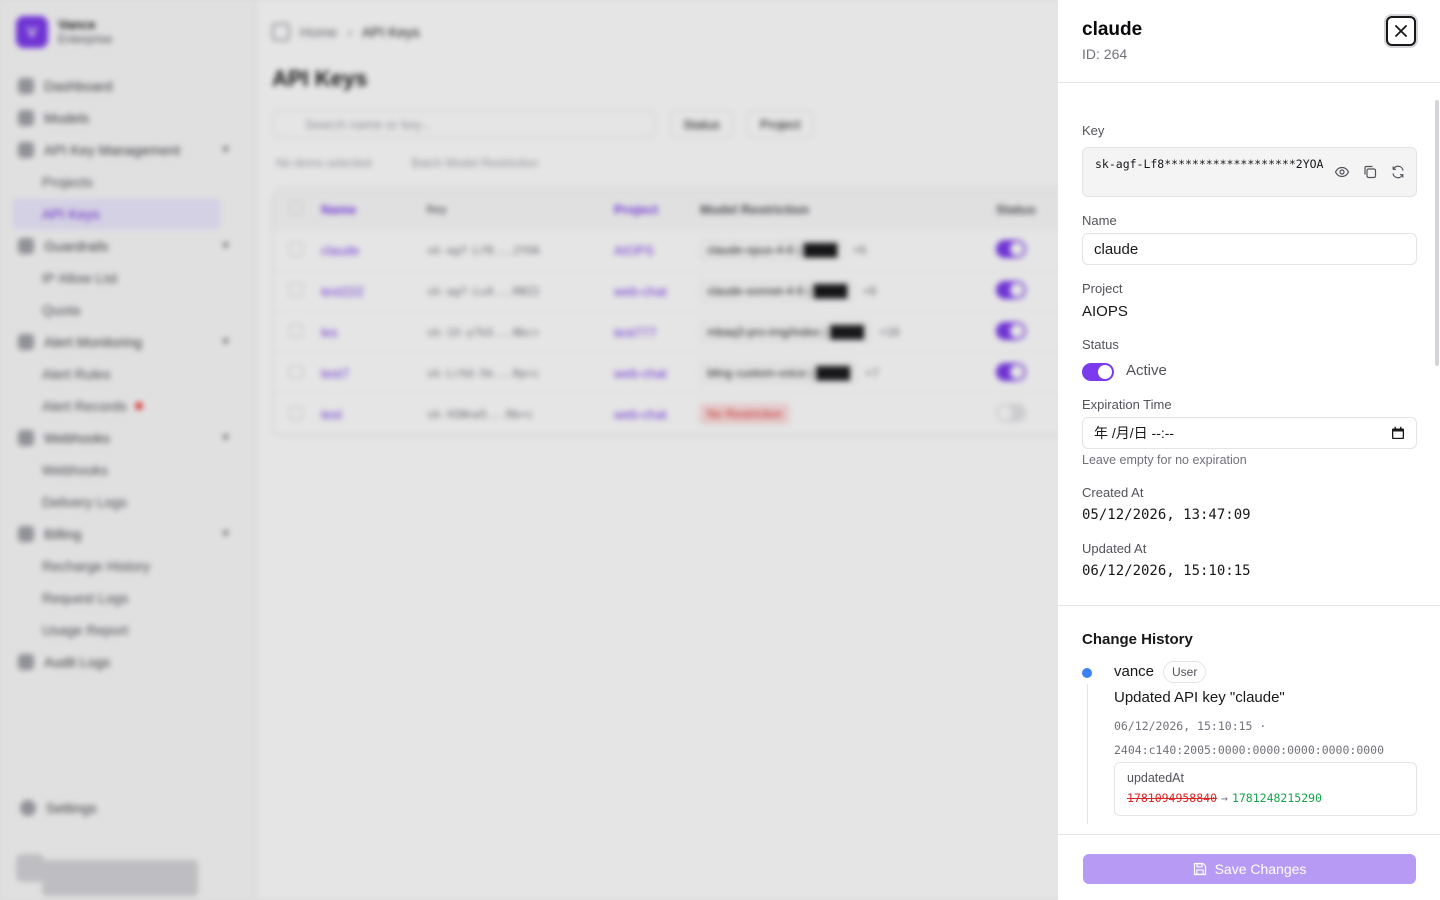  Describe the element at coordinates (1199, 869) in the screenshot. I see `save-icon` at that location.